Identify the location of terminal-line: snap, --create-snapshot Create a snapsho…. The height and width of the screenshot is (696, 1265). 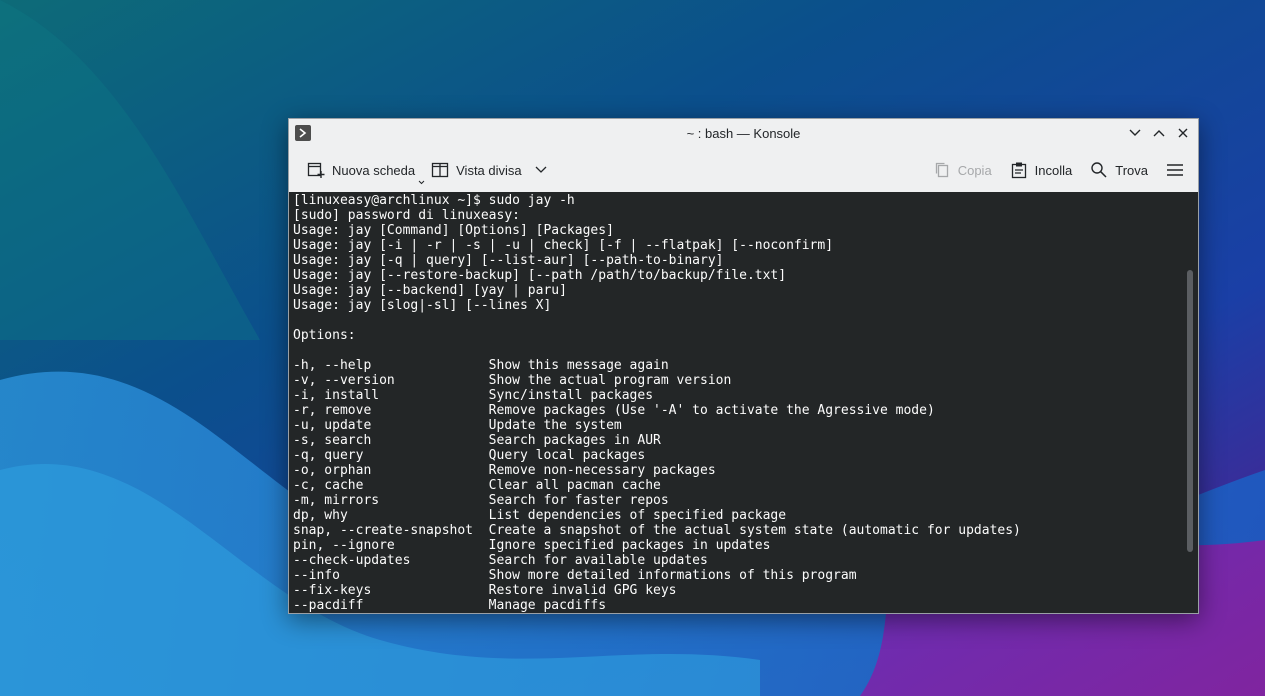
(657, 530).